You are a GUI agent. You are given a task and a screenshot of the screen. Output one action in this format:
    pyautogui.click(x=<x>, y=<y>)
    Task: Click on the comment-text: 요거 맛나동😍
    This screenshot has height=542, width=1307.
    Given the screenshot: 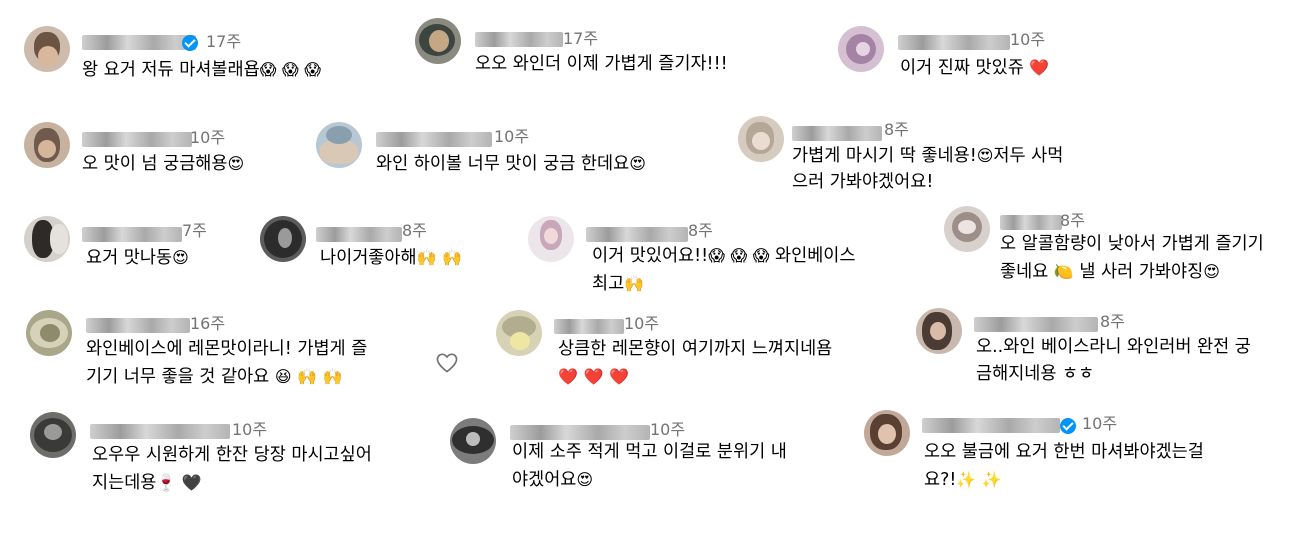 What is the action you would take?
    pyautogui.click(x=137, y=258)
    